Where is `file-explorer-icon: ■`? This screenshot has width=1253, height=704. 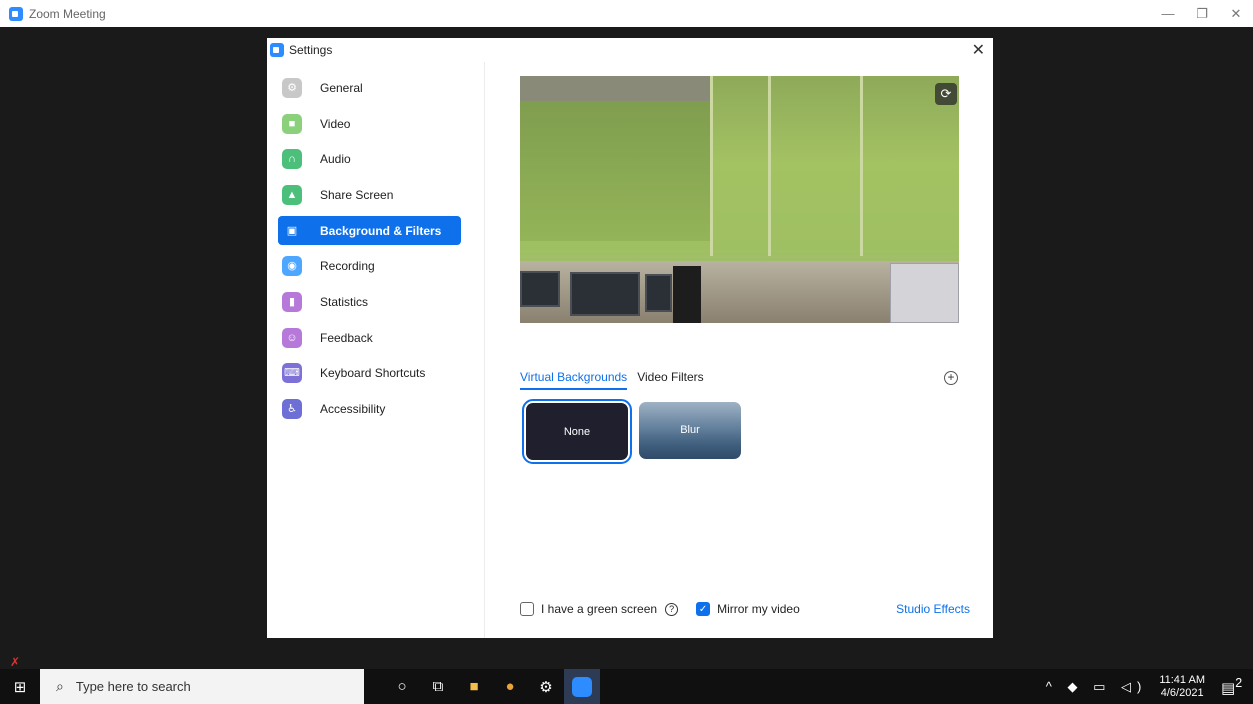
file-explorer-icon: ■ is located at coordinates (474, 686).